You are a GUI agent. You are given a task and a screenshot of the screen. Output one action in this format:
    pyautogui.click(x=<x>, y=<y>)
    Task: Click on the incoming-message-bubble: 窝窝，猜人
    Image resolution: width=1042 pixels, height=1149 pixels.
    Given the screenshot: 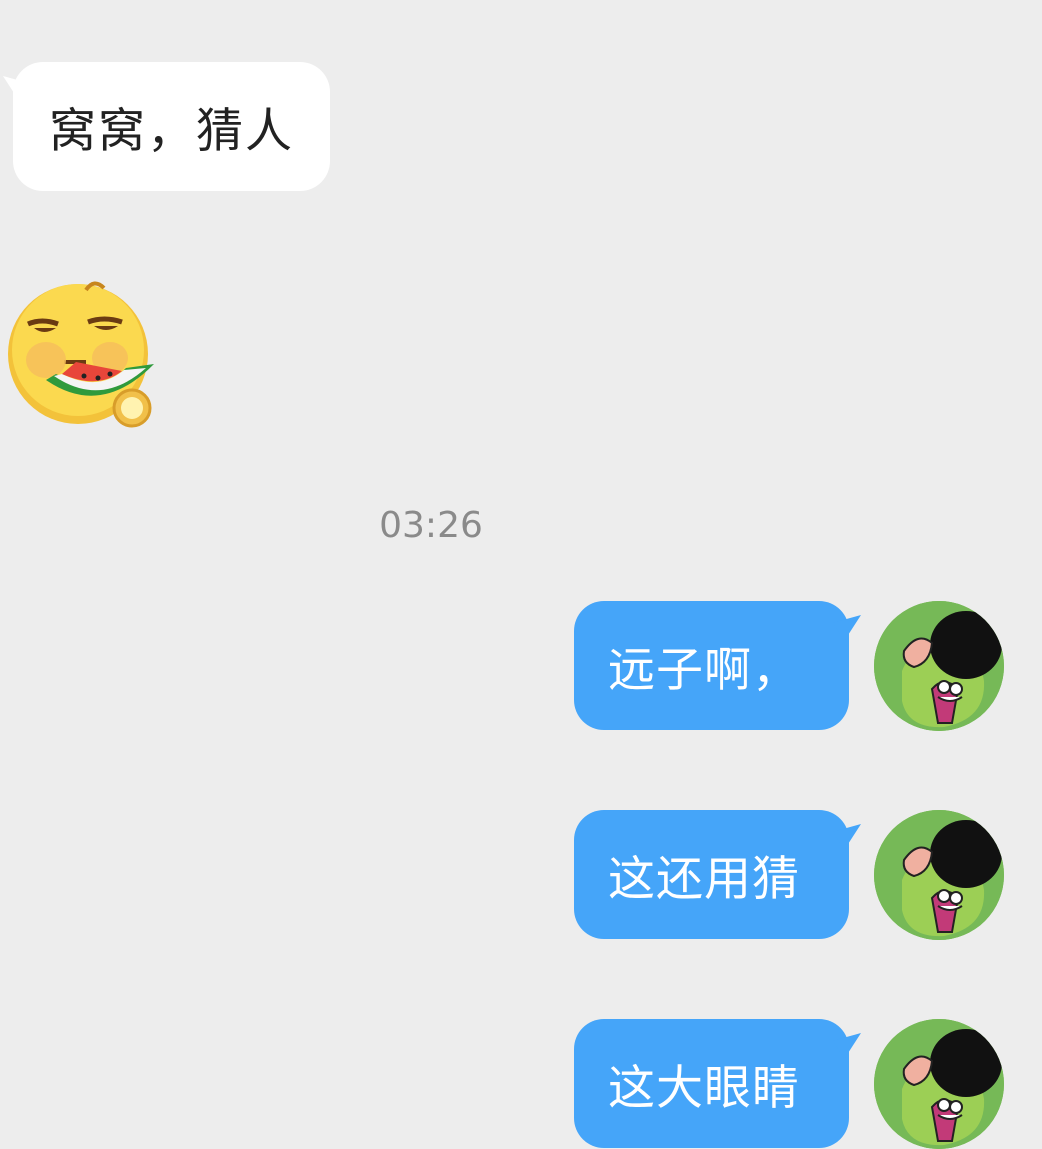 What is the action you would take?
    pyautogui.click(x=166, y=126)
    